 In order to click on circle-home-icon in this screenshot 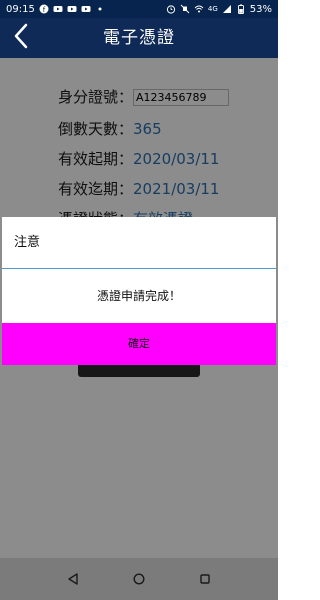, I will do `click(139, 579)`.